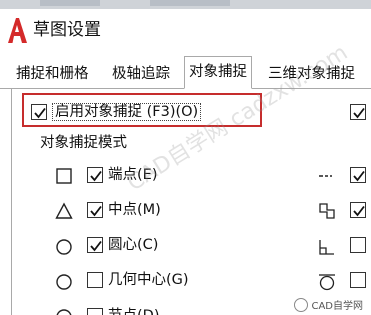 This screenshot has height=315, width=371. Describe the element at coordinates (358, 280) in the screenshot. I see `tangent-checkbox` at that location.